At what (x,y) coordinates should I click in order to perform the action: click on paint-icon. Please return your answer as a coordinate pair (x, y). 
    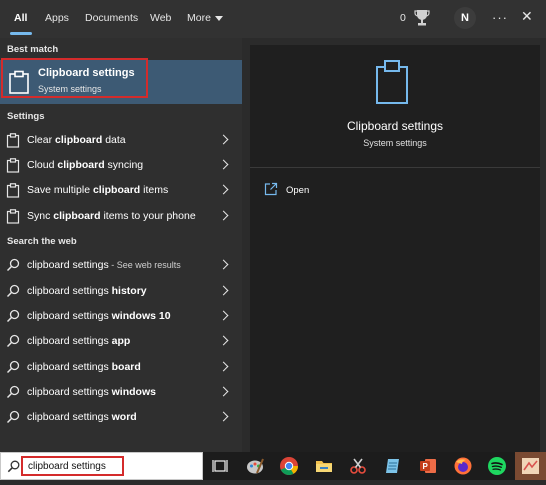
    Looking at the image, I should click on (255, 466).